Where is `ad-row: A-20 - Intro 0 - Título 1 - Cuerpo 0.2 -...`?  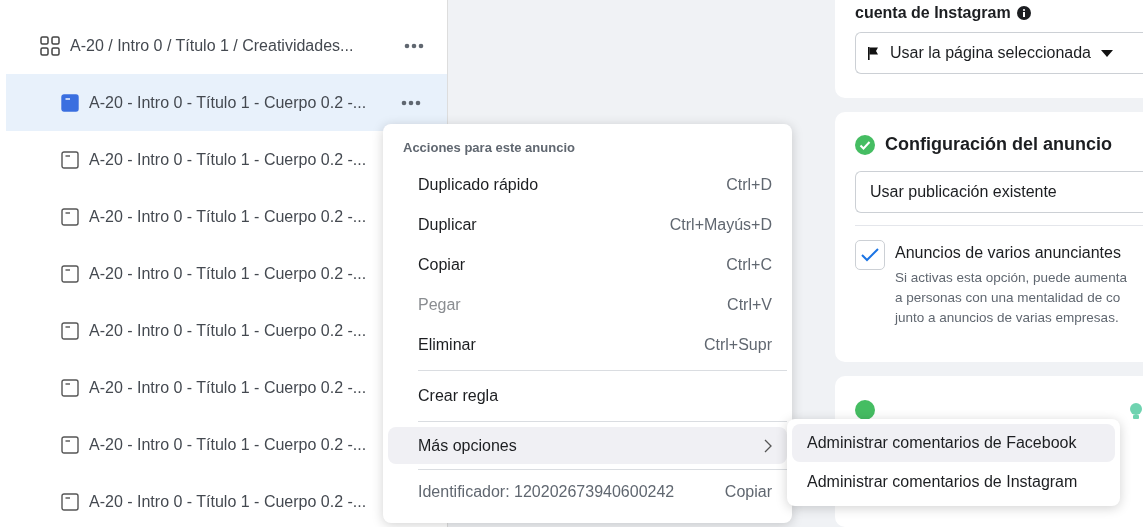 ad-row: A-20 - Intro 0 - Título 1 - Cuerpo 0.2 -... is located at coordinates (226, 102).